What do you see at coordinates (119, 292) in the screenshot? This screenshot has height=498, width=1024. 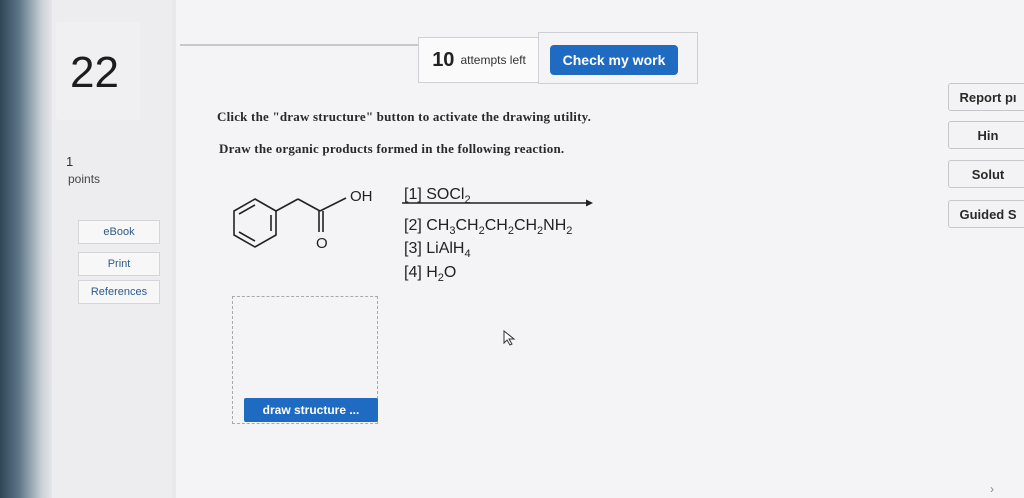 I see `references-button: References` at bounding box center [119, 292].